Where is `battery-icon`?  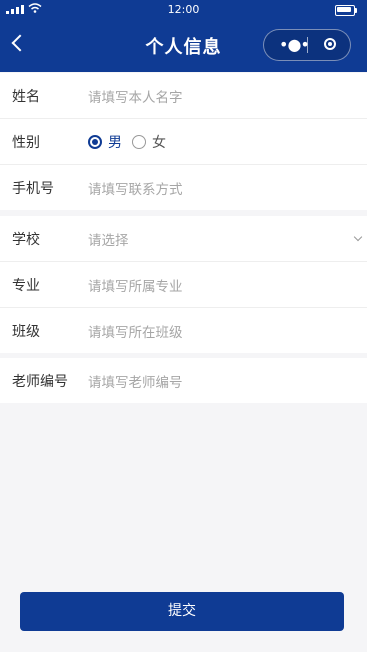 battery-icon is located at coordinates (346, 10).